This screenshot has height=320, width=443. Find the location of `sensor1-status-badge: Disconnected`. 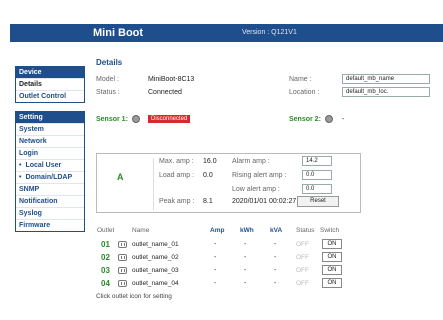

sensor1-status-badge: Disconnected is located at coordinates (169, 119).